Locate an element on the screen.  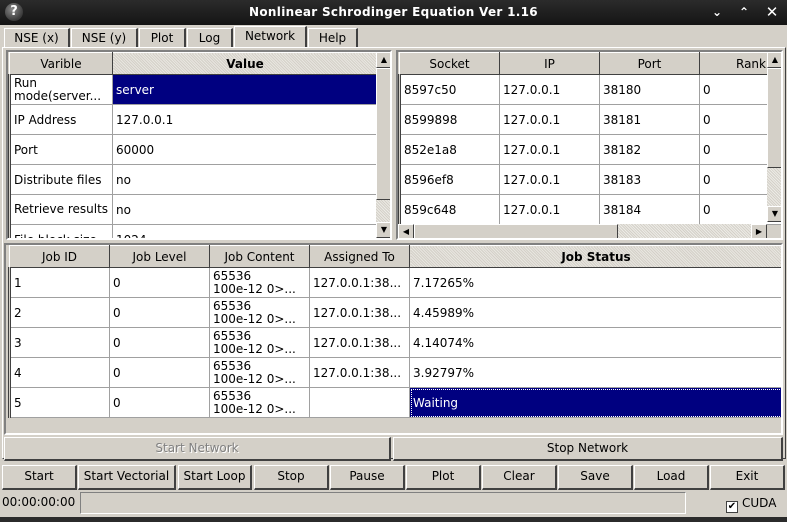
value-cell: 127.0.0.1 is located at coordinates (245, 119).